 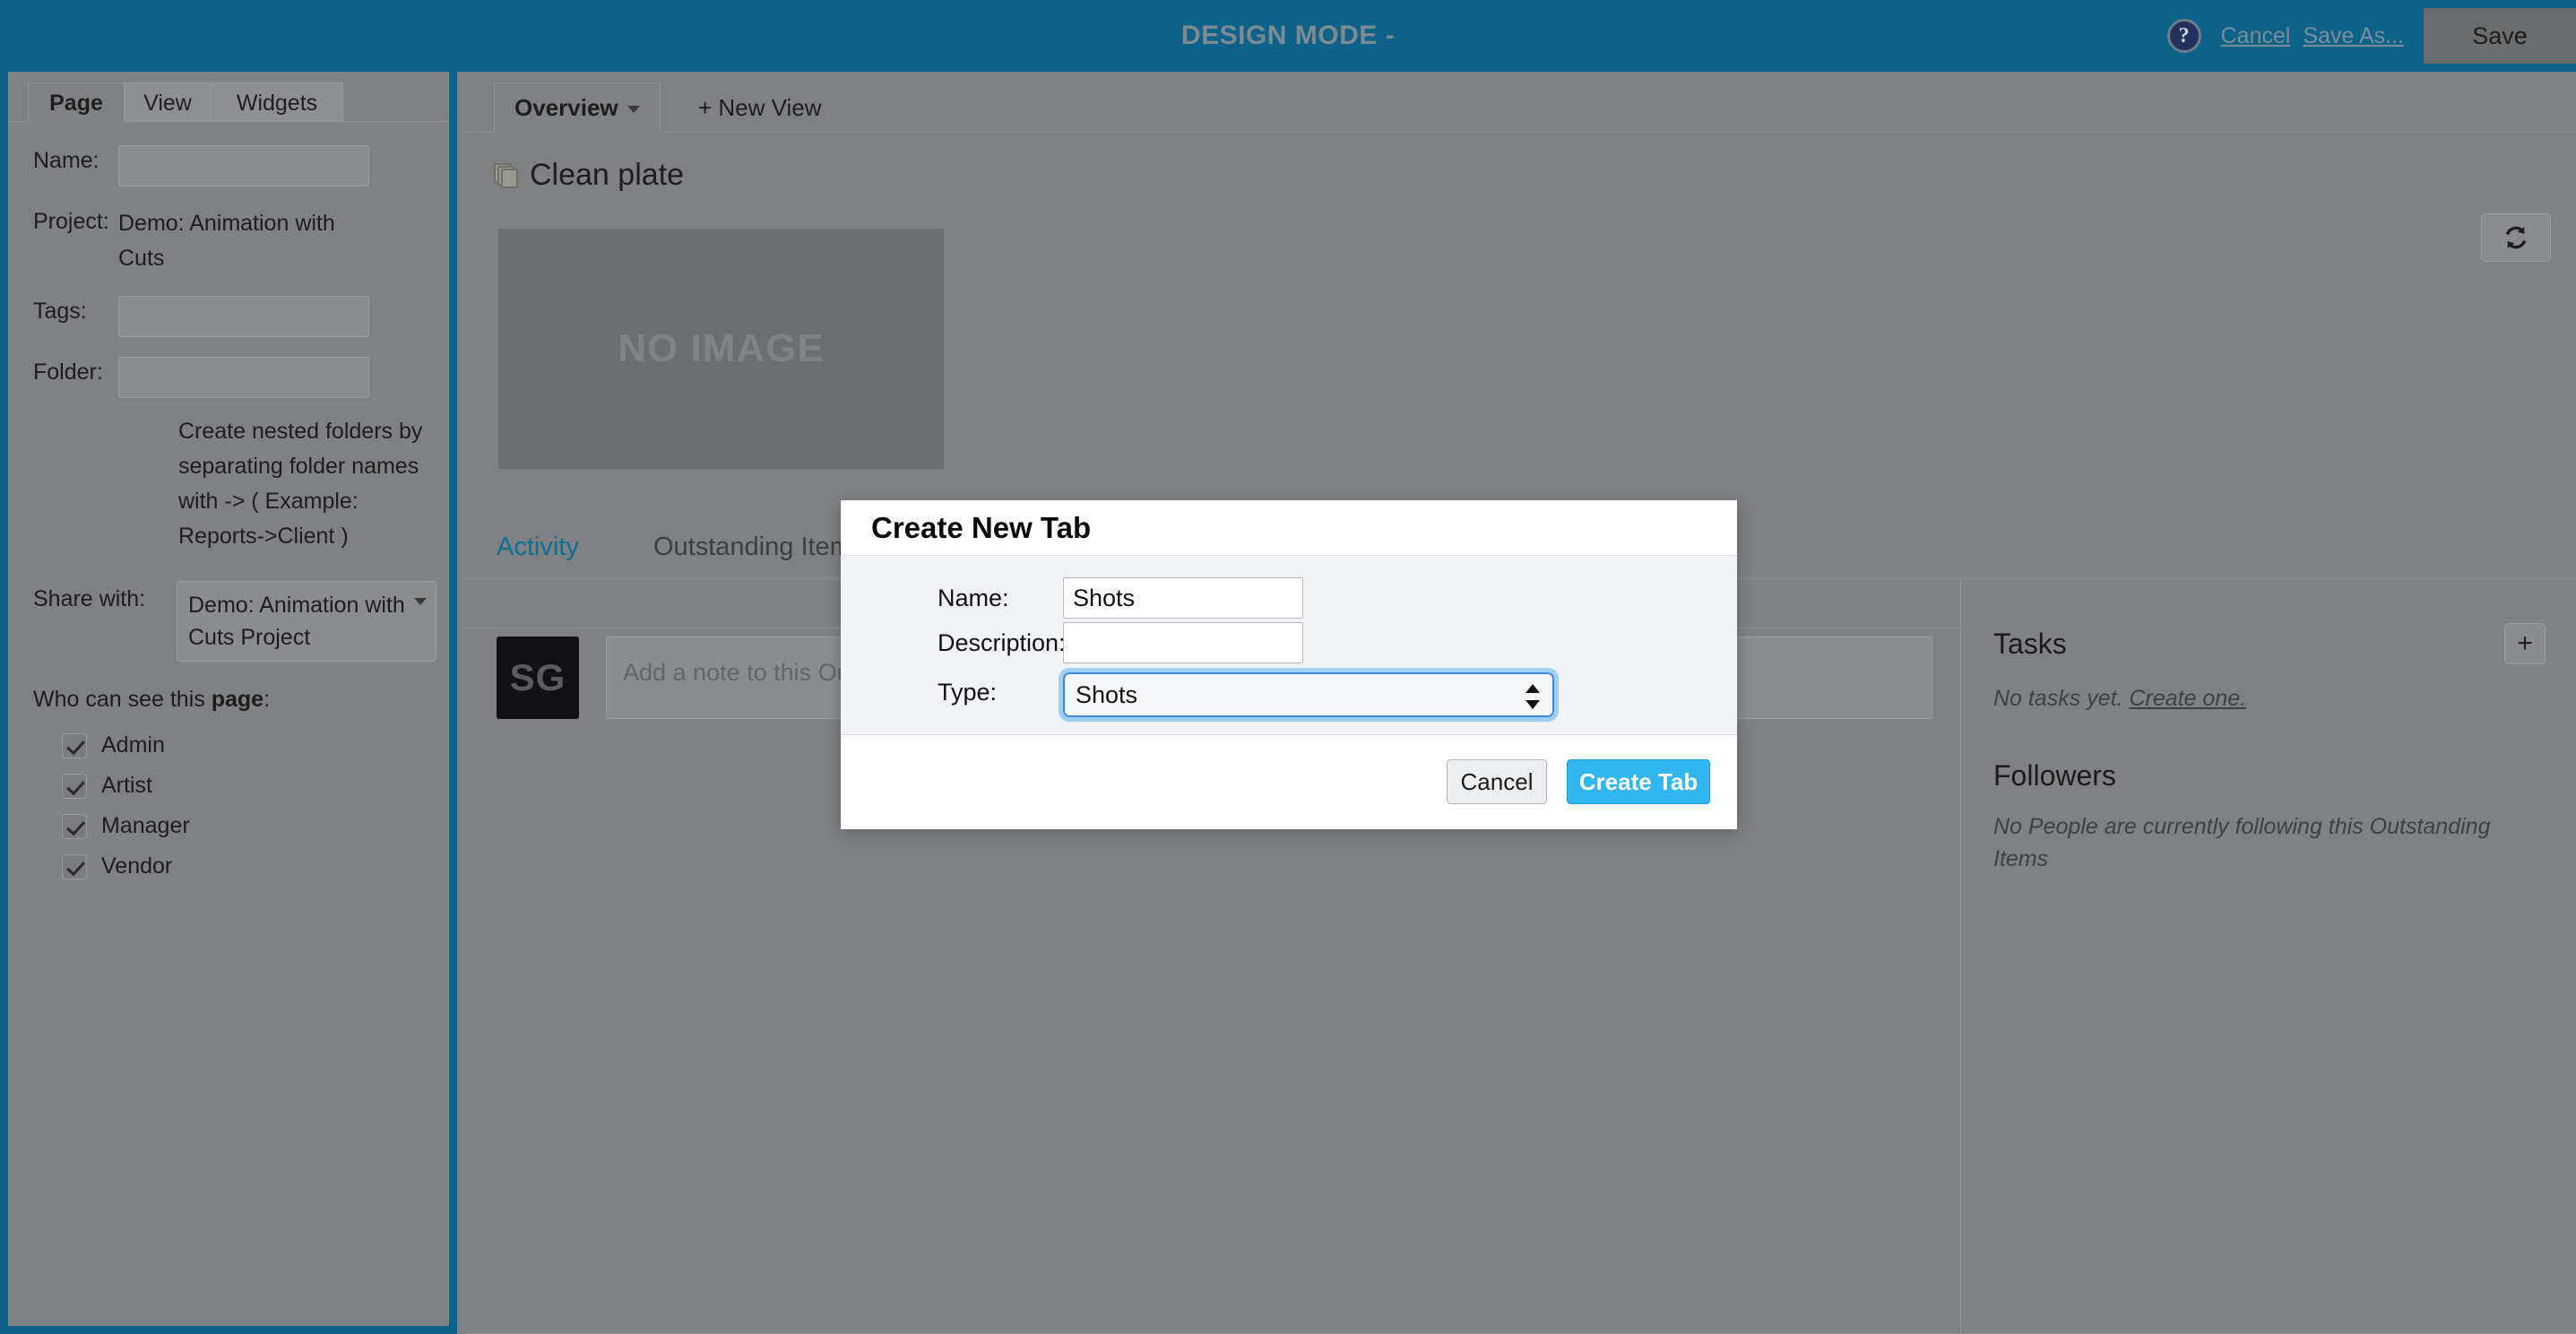 What do you see at coordinates (2269, 643) in the screenshot?
I see `tasks-header: Tasks +` at bounding box center [2269, 643].